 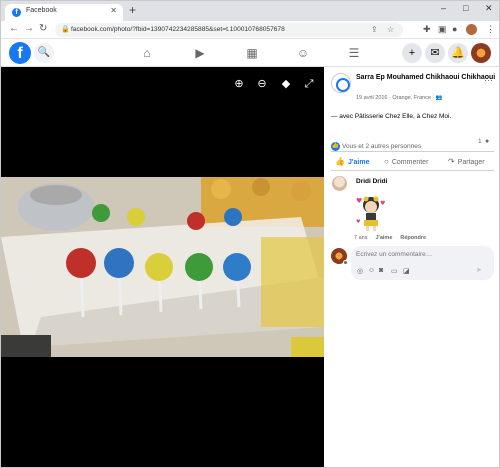 I want to click on tab-close-icon: ✕, so click(x=113, y=10).